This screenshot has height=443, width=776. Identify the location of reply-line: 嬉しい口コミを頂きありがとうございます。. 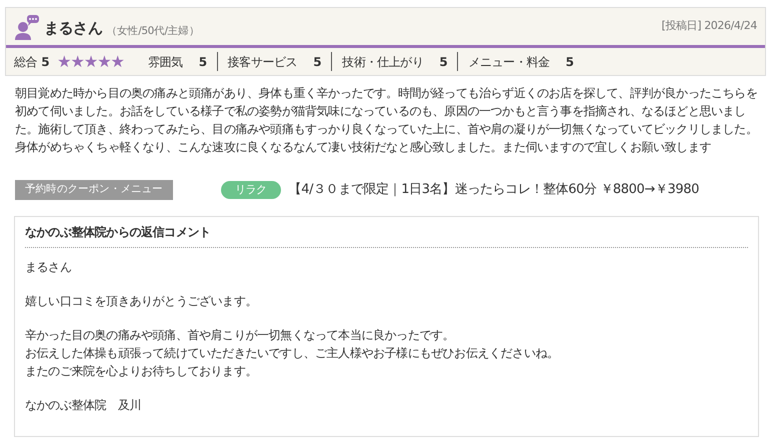
(141, 301).